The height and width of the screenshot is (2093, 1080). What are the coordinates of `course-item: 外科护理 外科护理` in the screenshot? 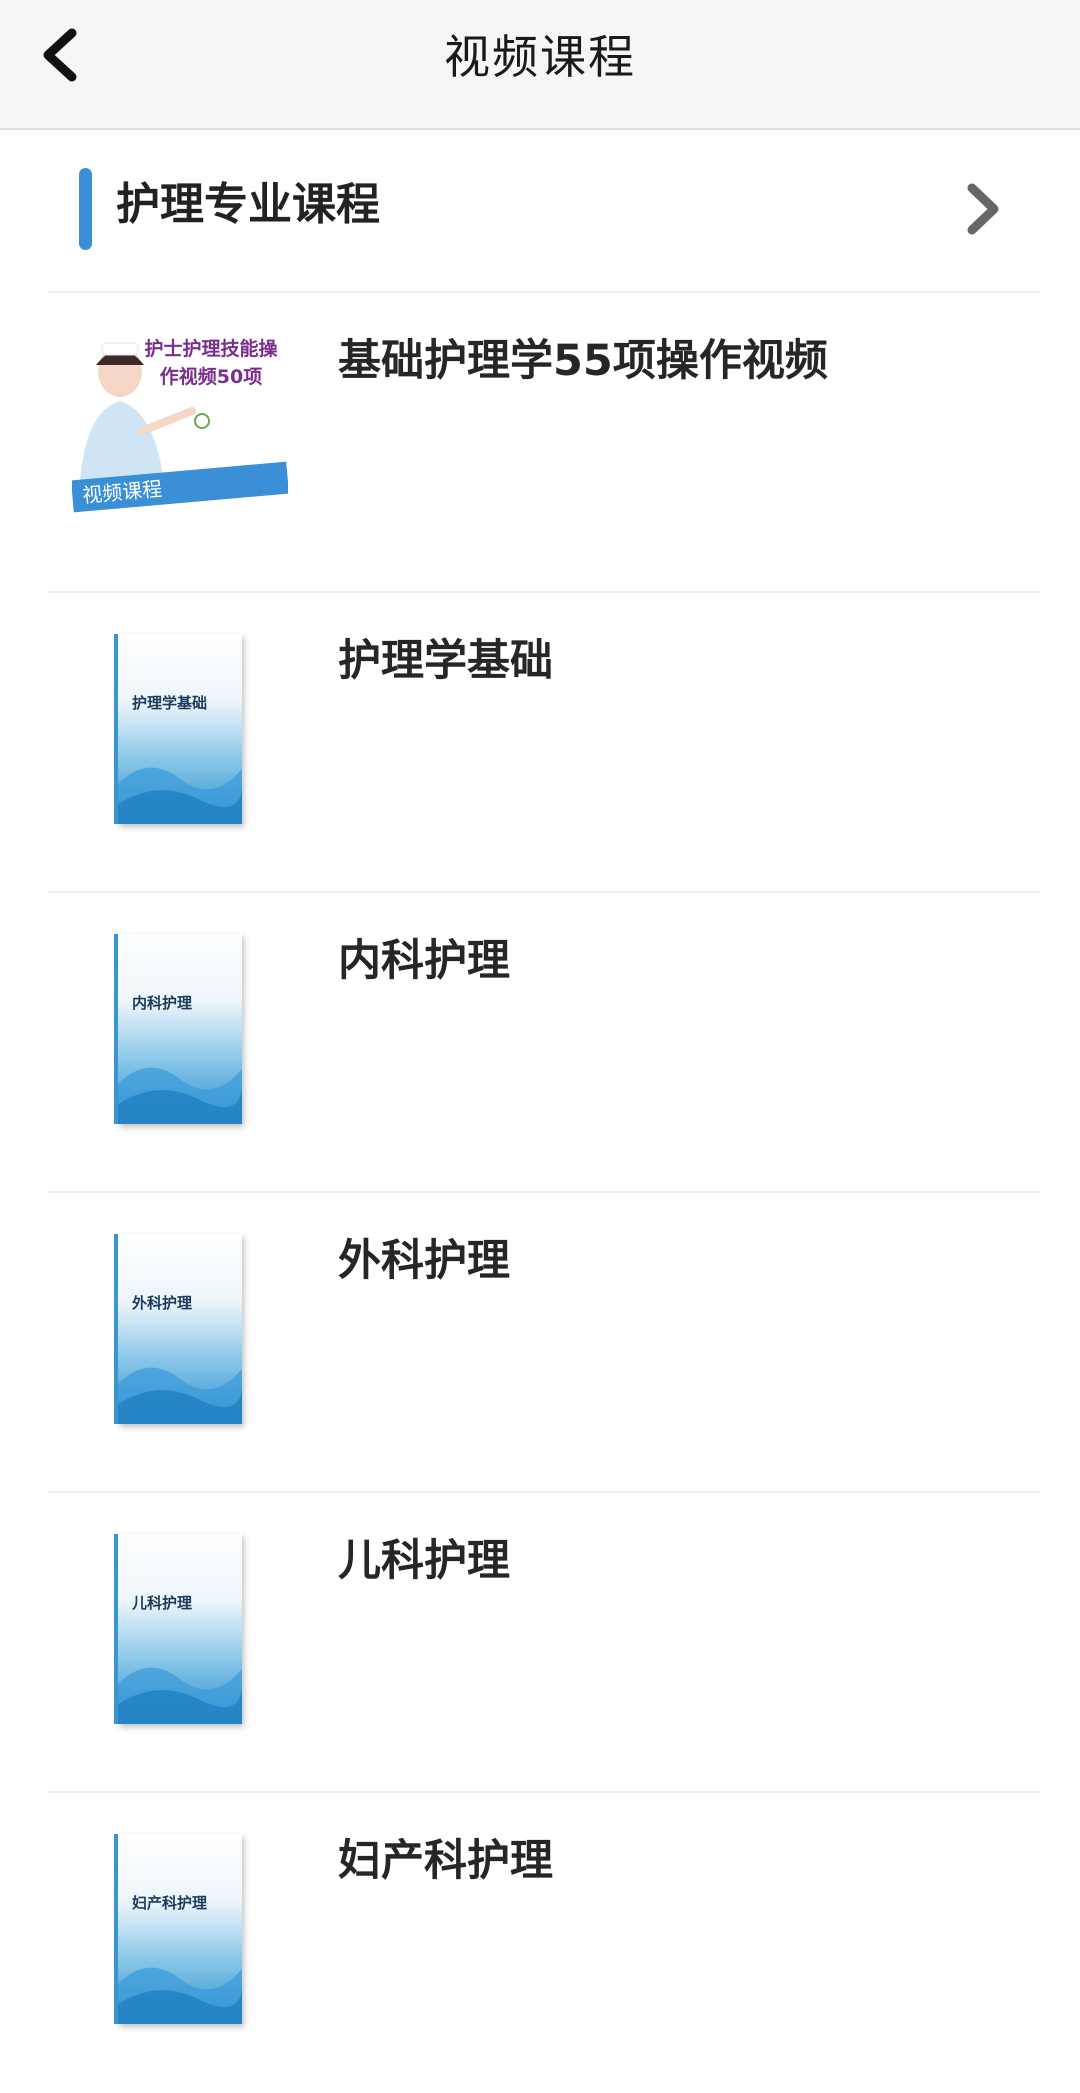 It's located at (544, 1343).